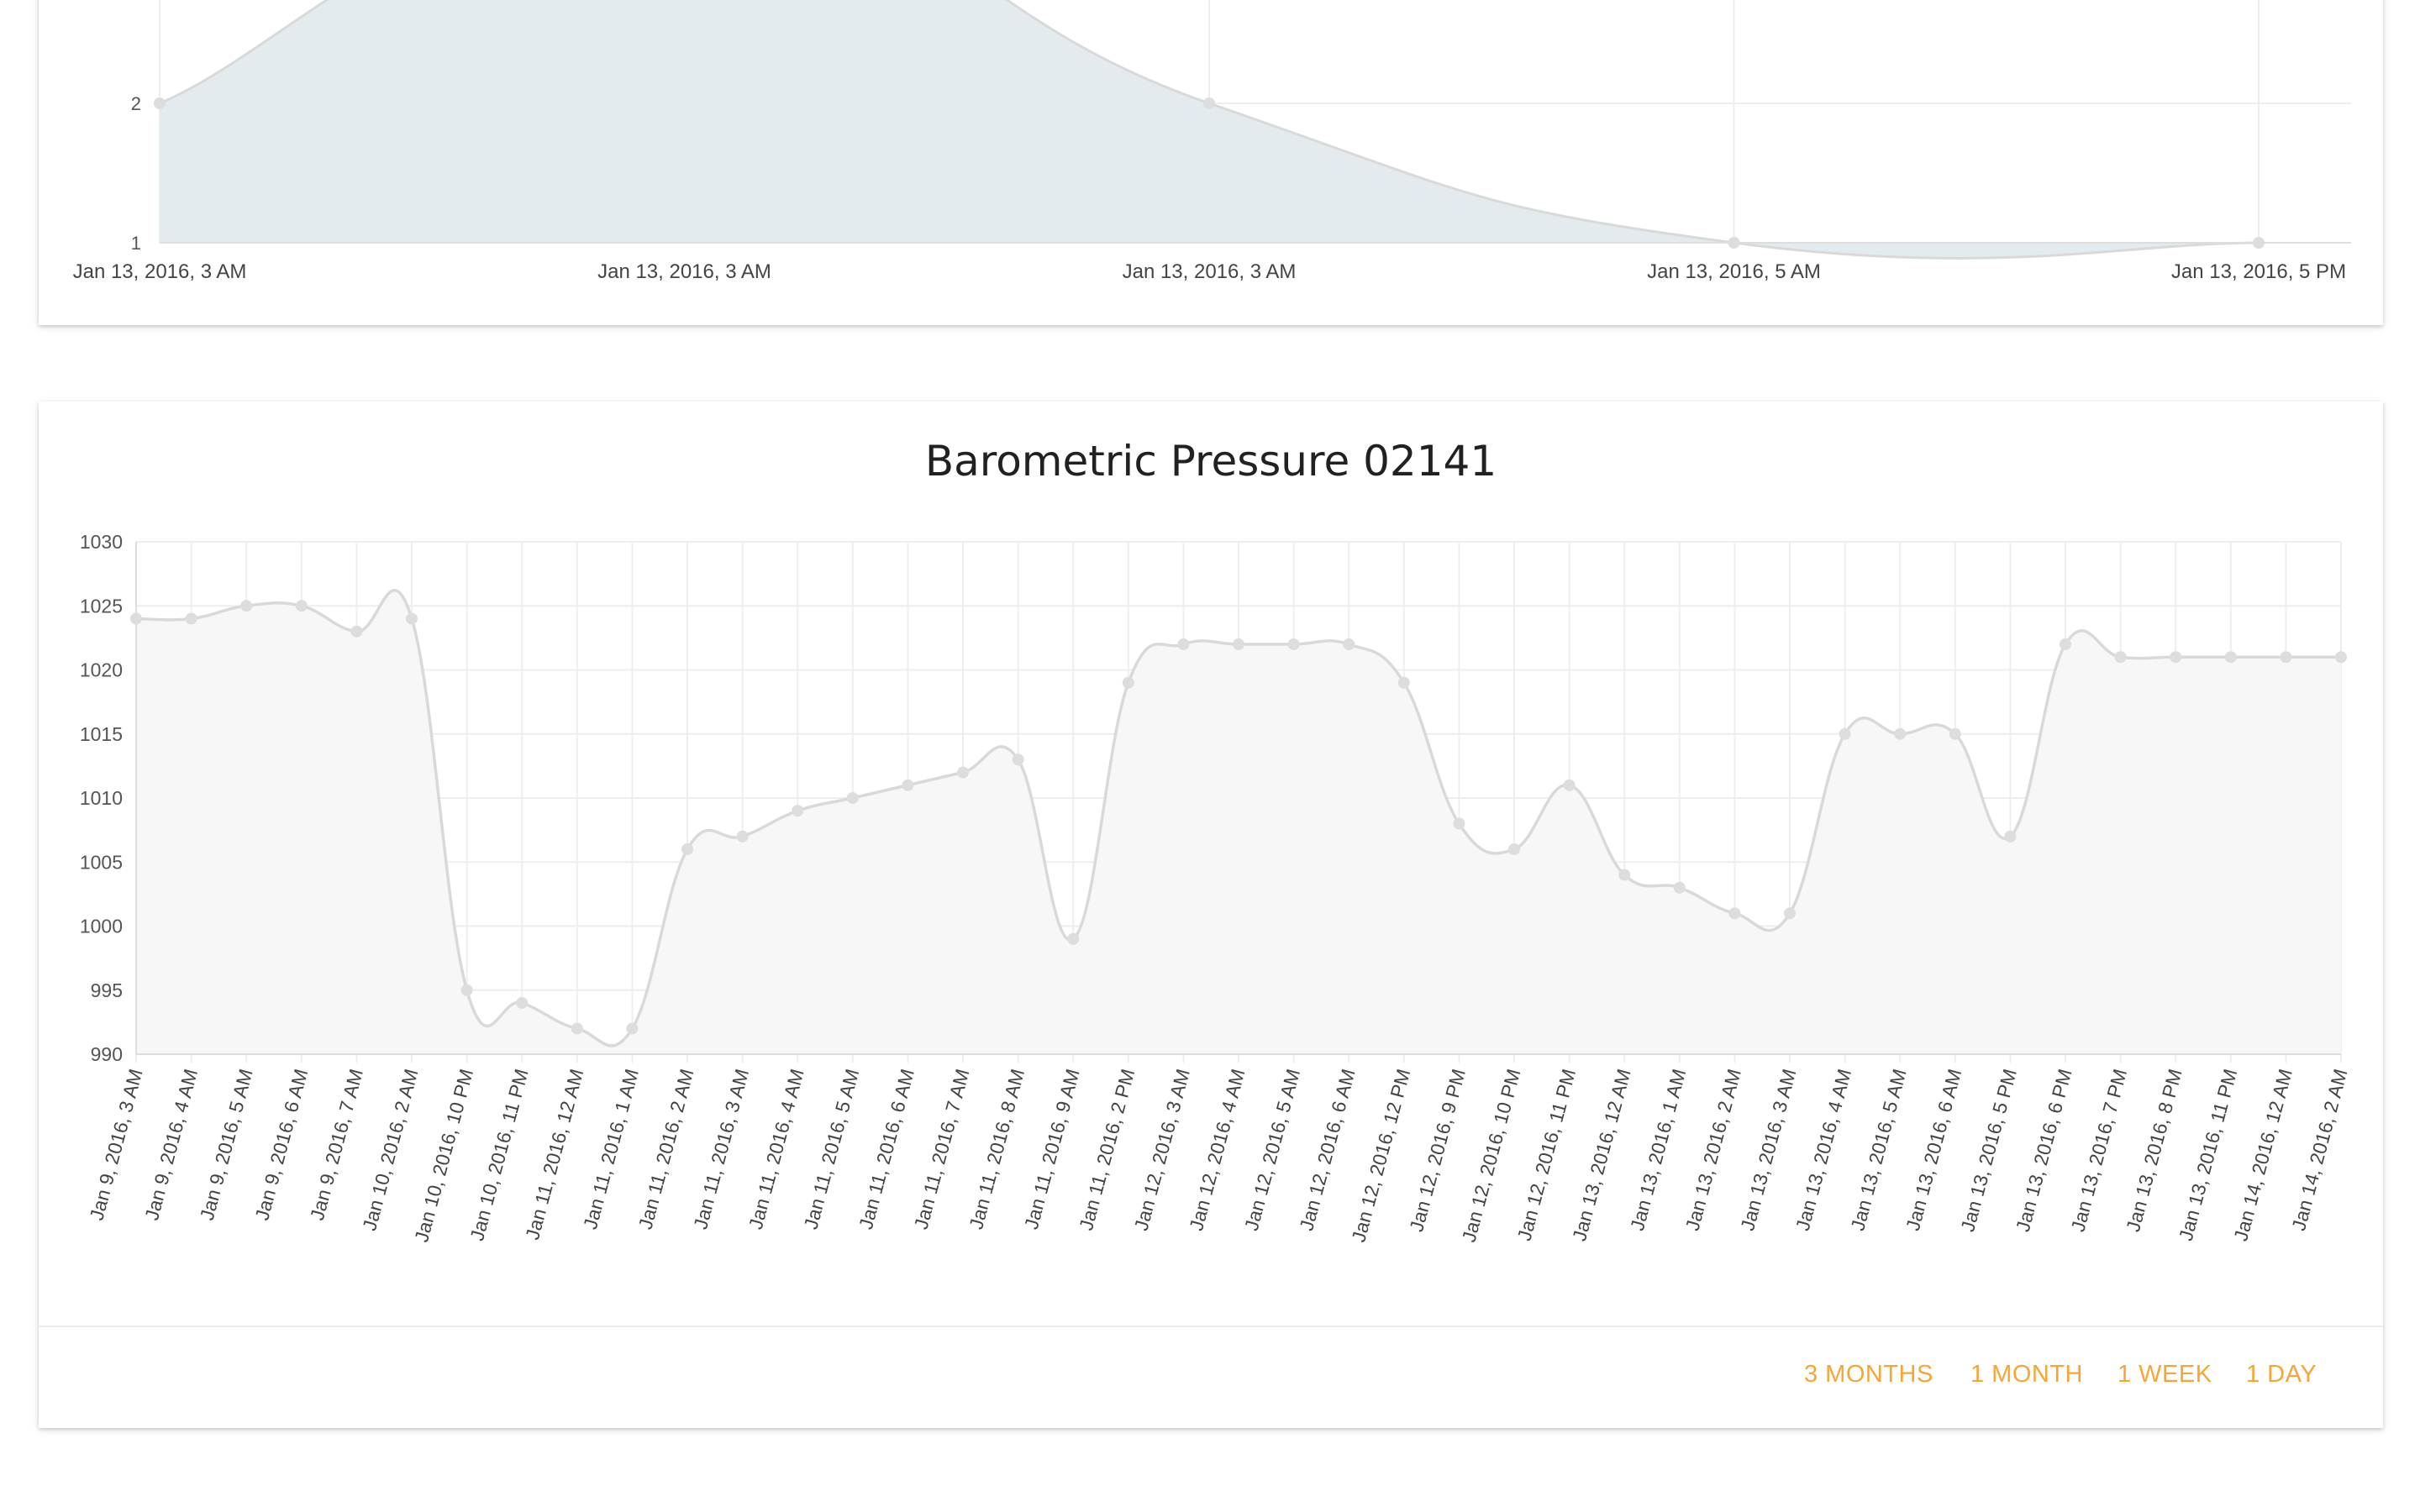  What do you see at coordinates (1823, 1150) in the screenshot?
I see `x-tick-label: Jan 13, 2016, 4 AM` at bounding box center [1823, 1150].